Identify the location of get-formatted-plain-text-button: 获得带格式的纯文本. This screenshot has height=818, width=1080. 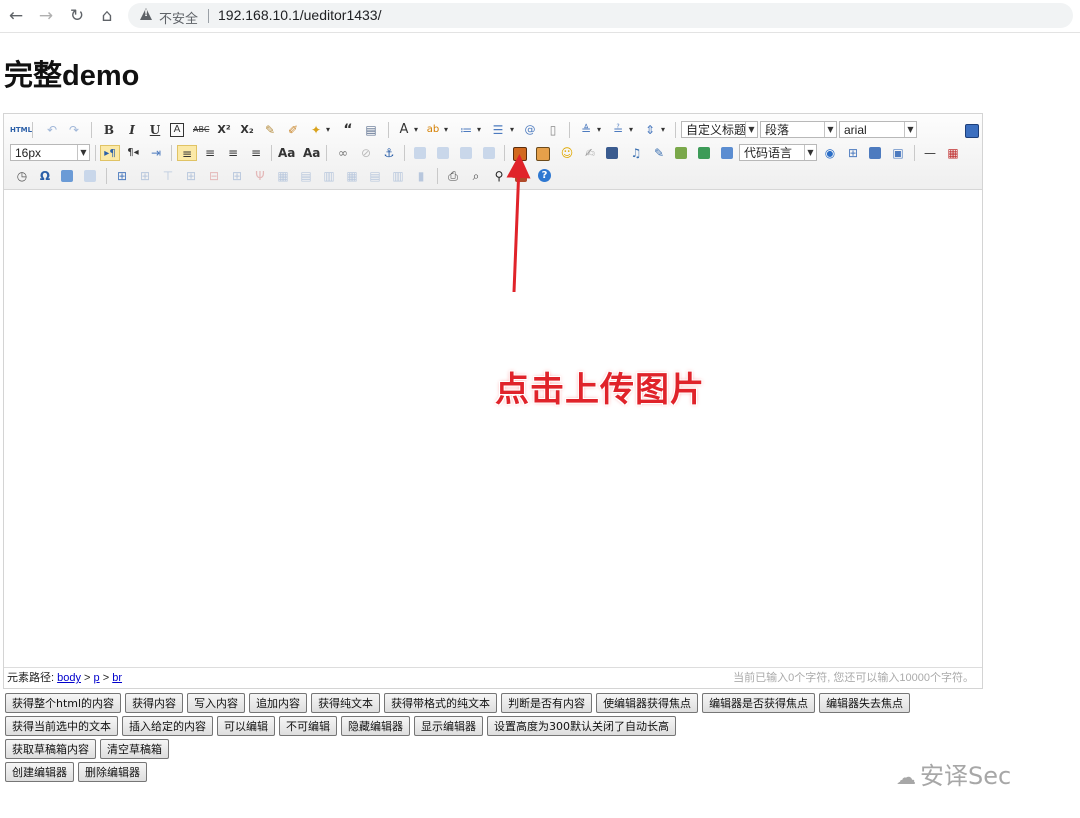
(441, 703).